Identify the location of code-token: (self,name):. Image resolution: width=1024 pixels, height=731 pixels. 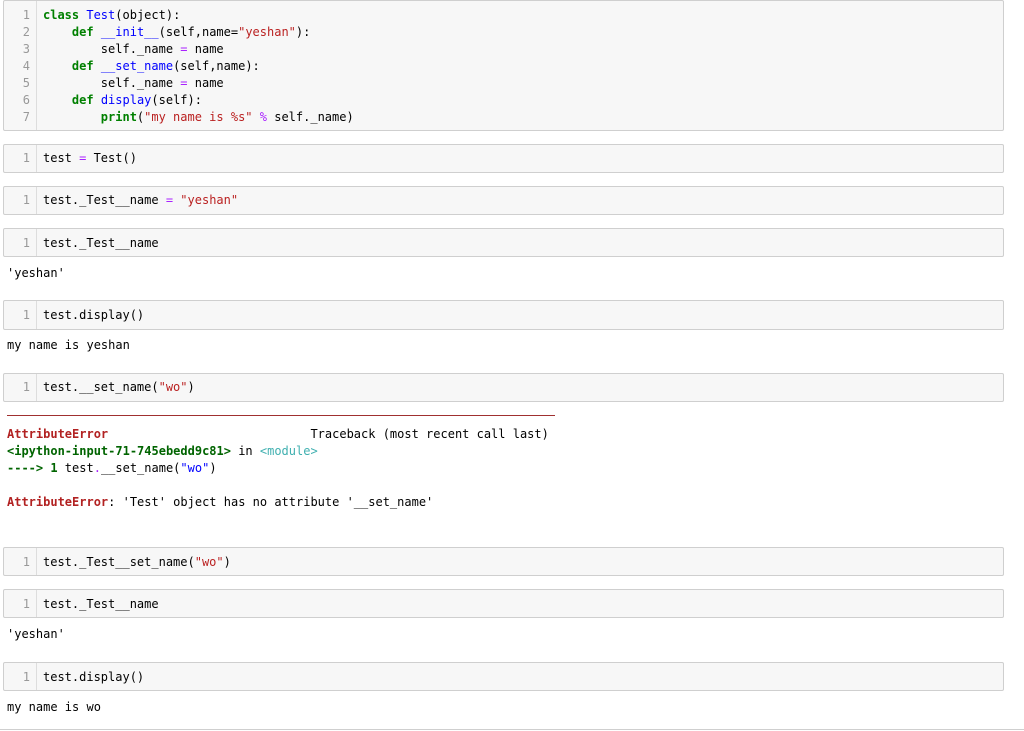
(216, 66).